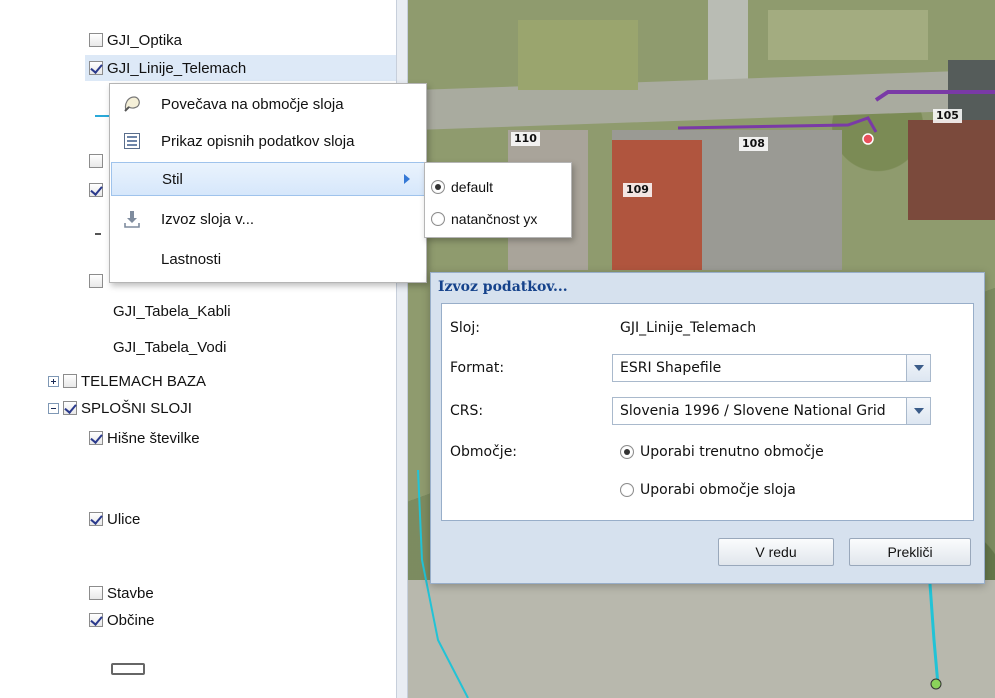 The width and height of the screenshot is (995, 698). What do you see at coordinates (494, 219) in the screenshot?
I see `style-option-label: natančnost yx` at bounding box center [494, 219].